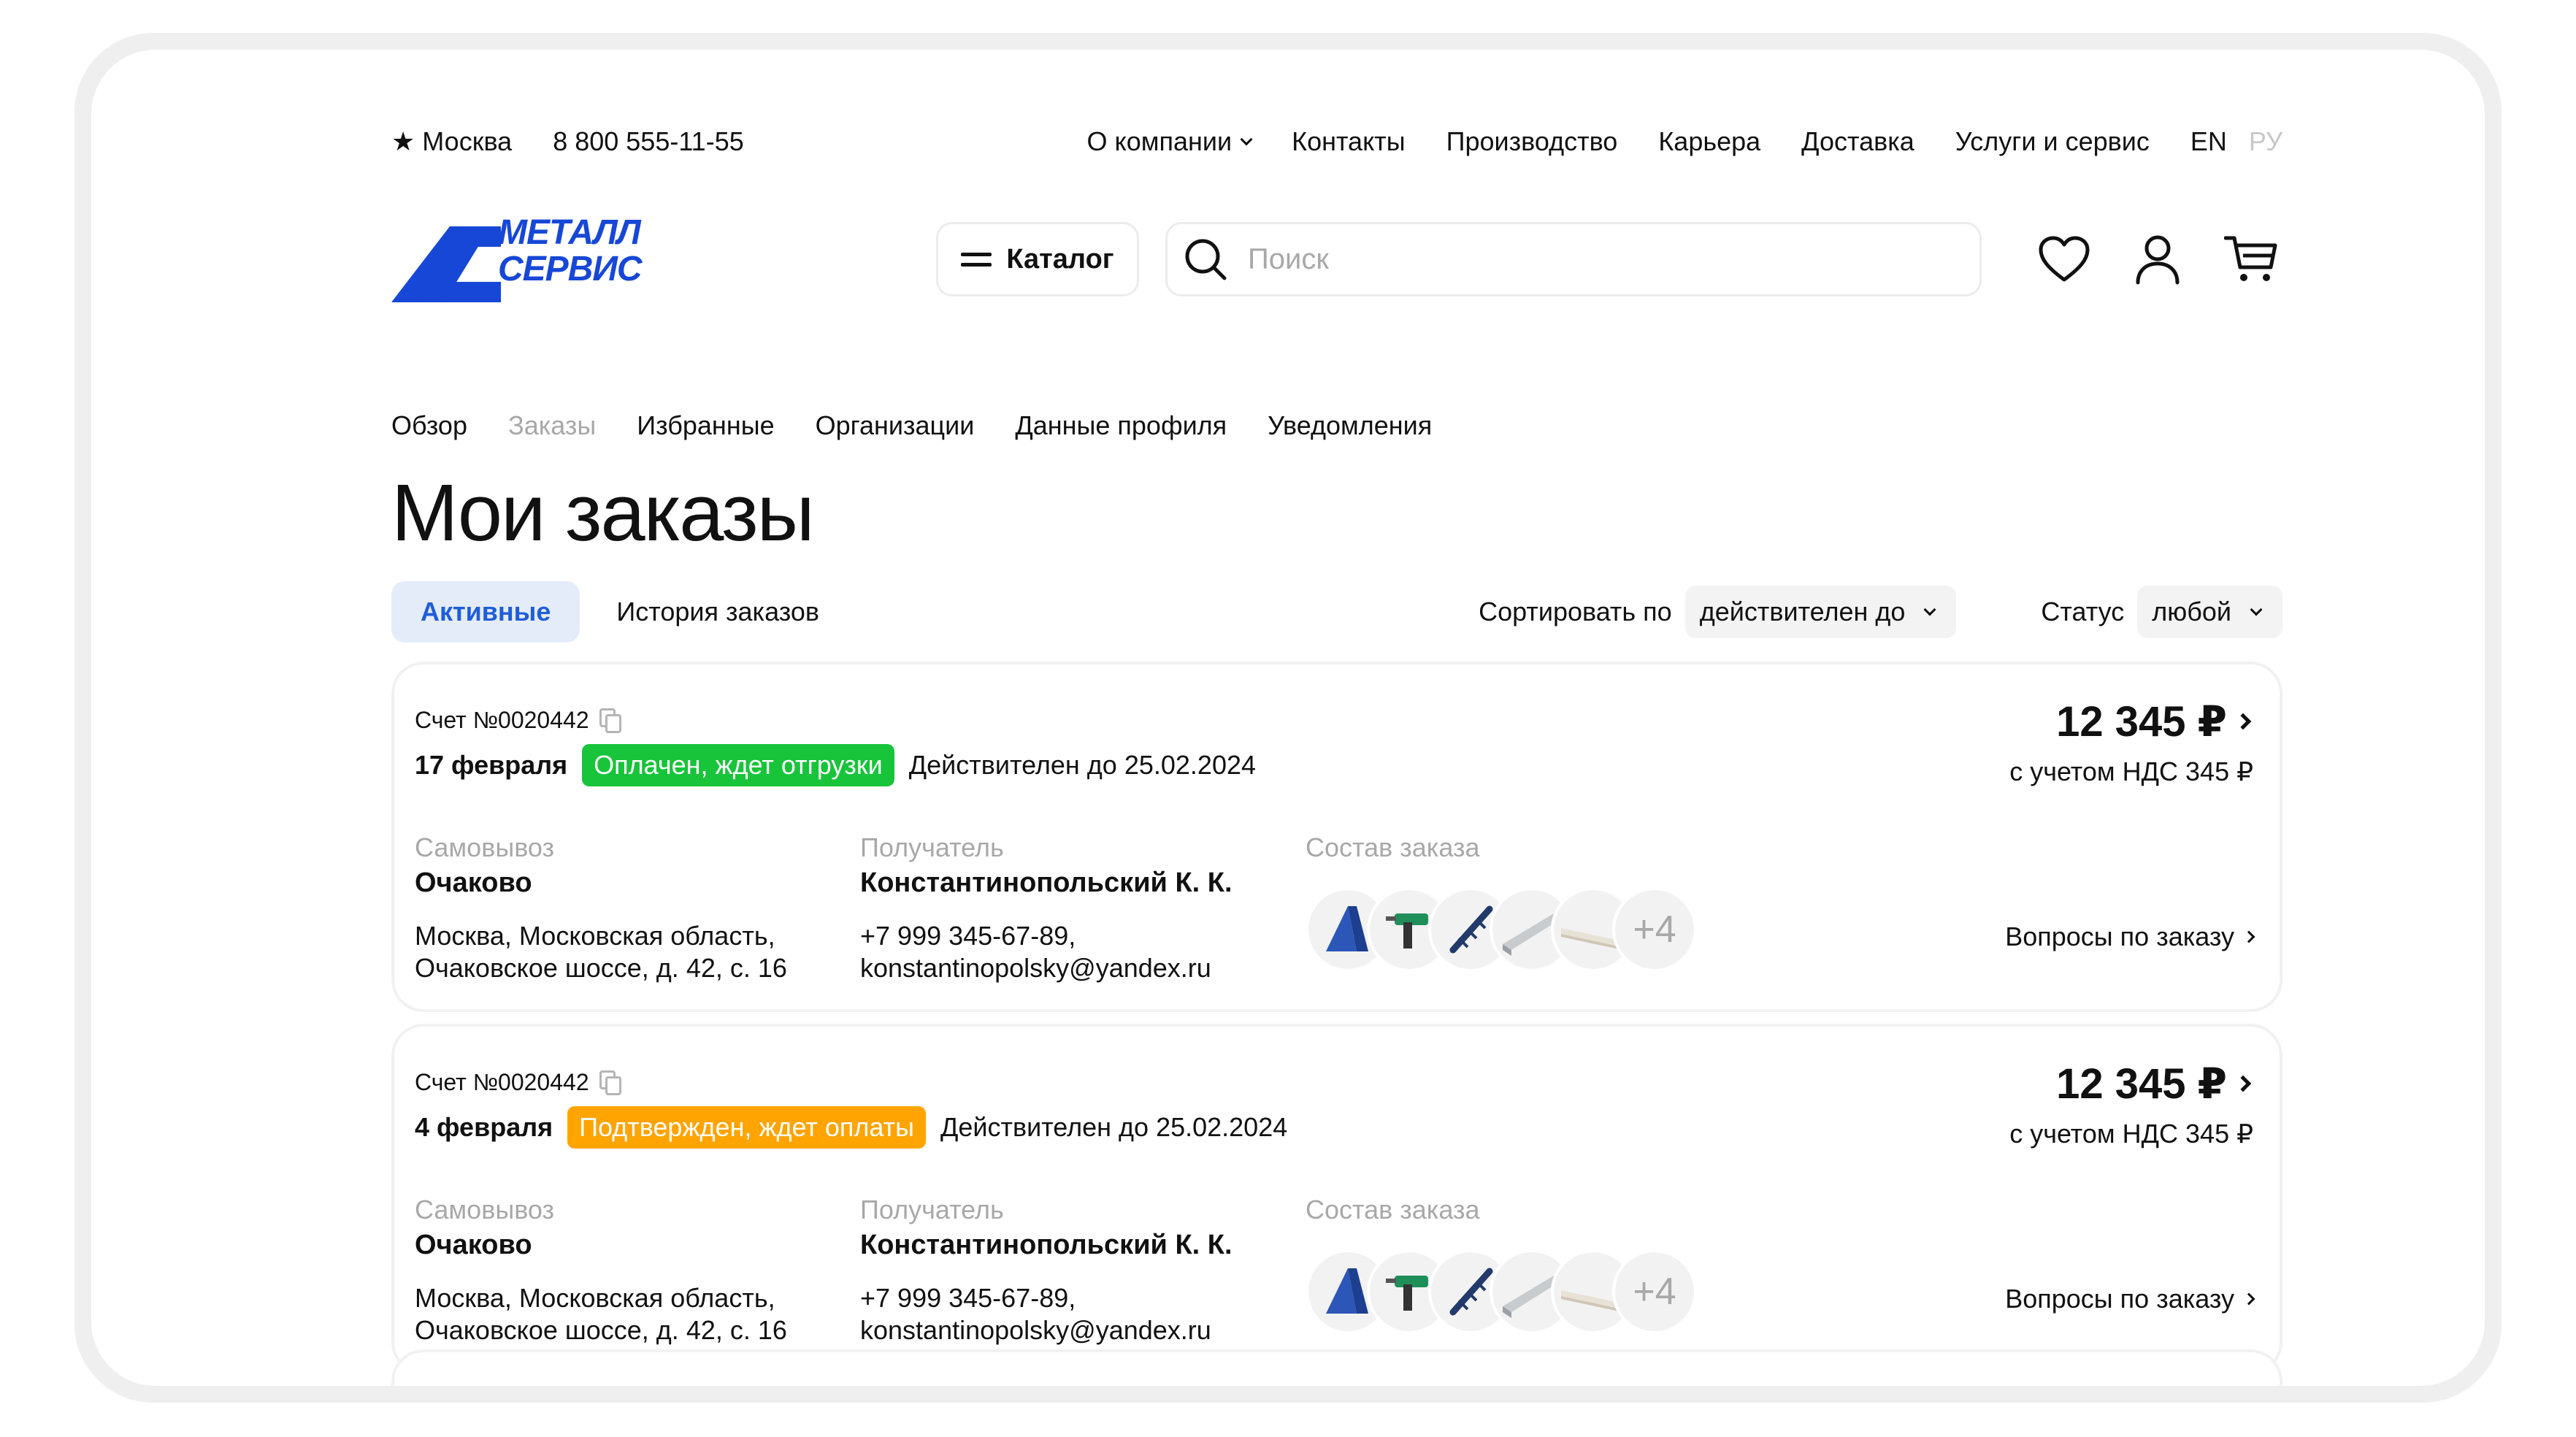 This screenshot has height=1437, width=2576. What do you see at coordinates (570, 269) in the screenshot?
I see `logo-line-2: СЕРВИС` at bounding box center [570, 269].